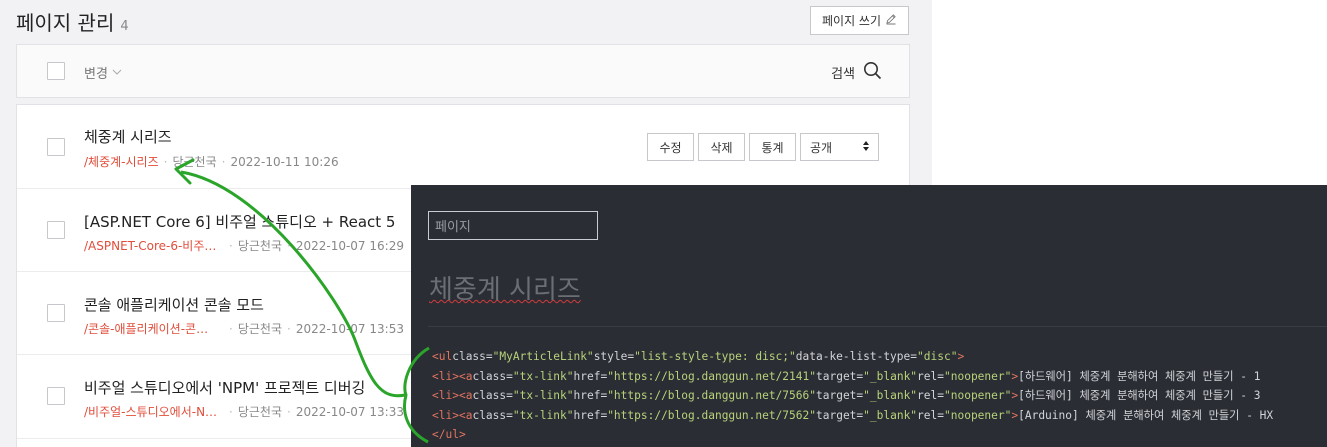  I want to click on row-slug-link: /체중계-시리즈, so click(121, 161).